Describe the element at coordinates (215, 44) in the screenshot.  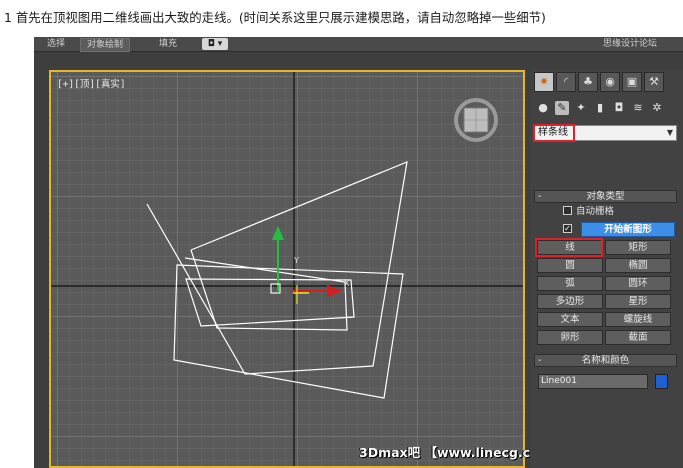
I see `dropdown-toggle-icon: ◘ ▾` at that location.